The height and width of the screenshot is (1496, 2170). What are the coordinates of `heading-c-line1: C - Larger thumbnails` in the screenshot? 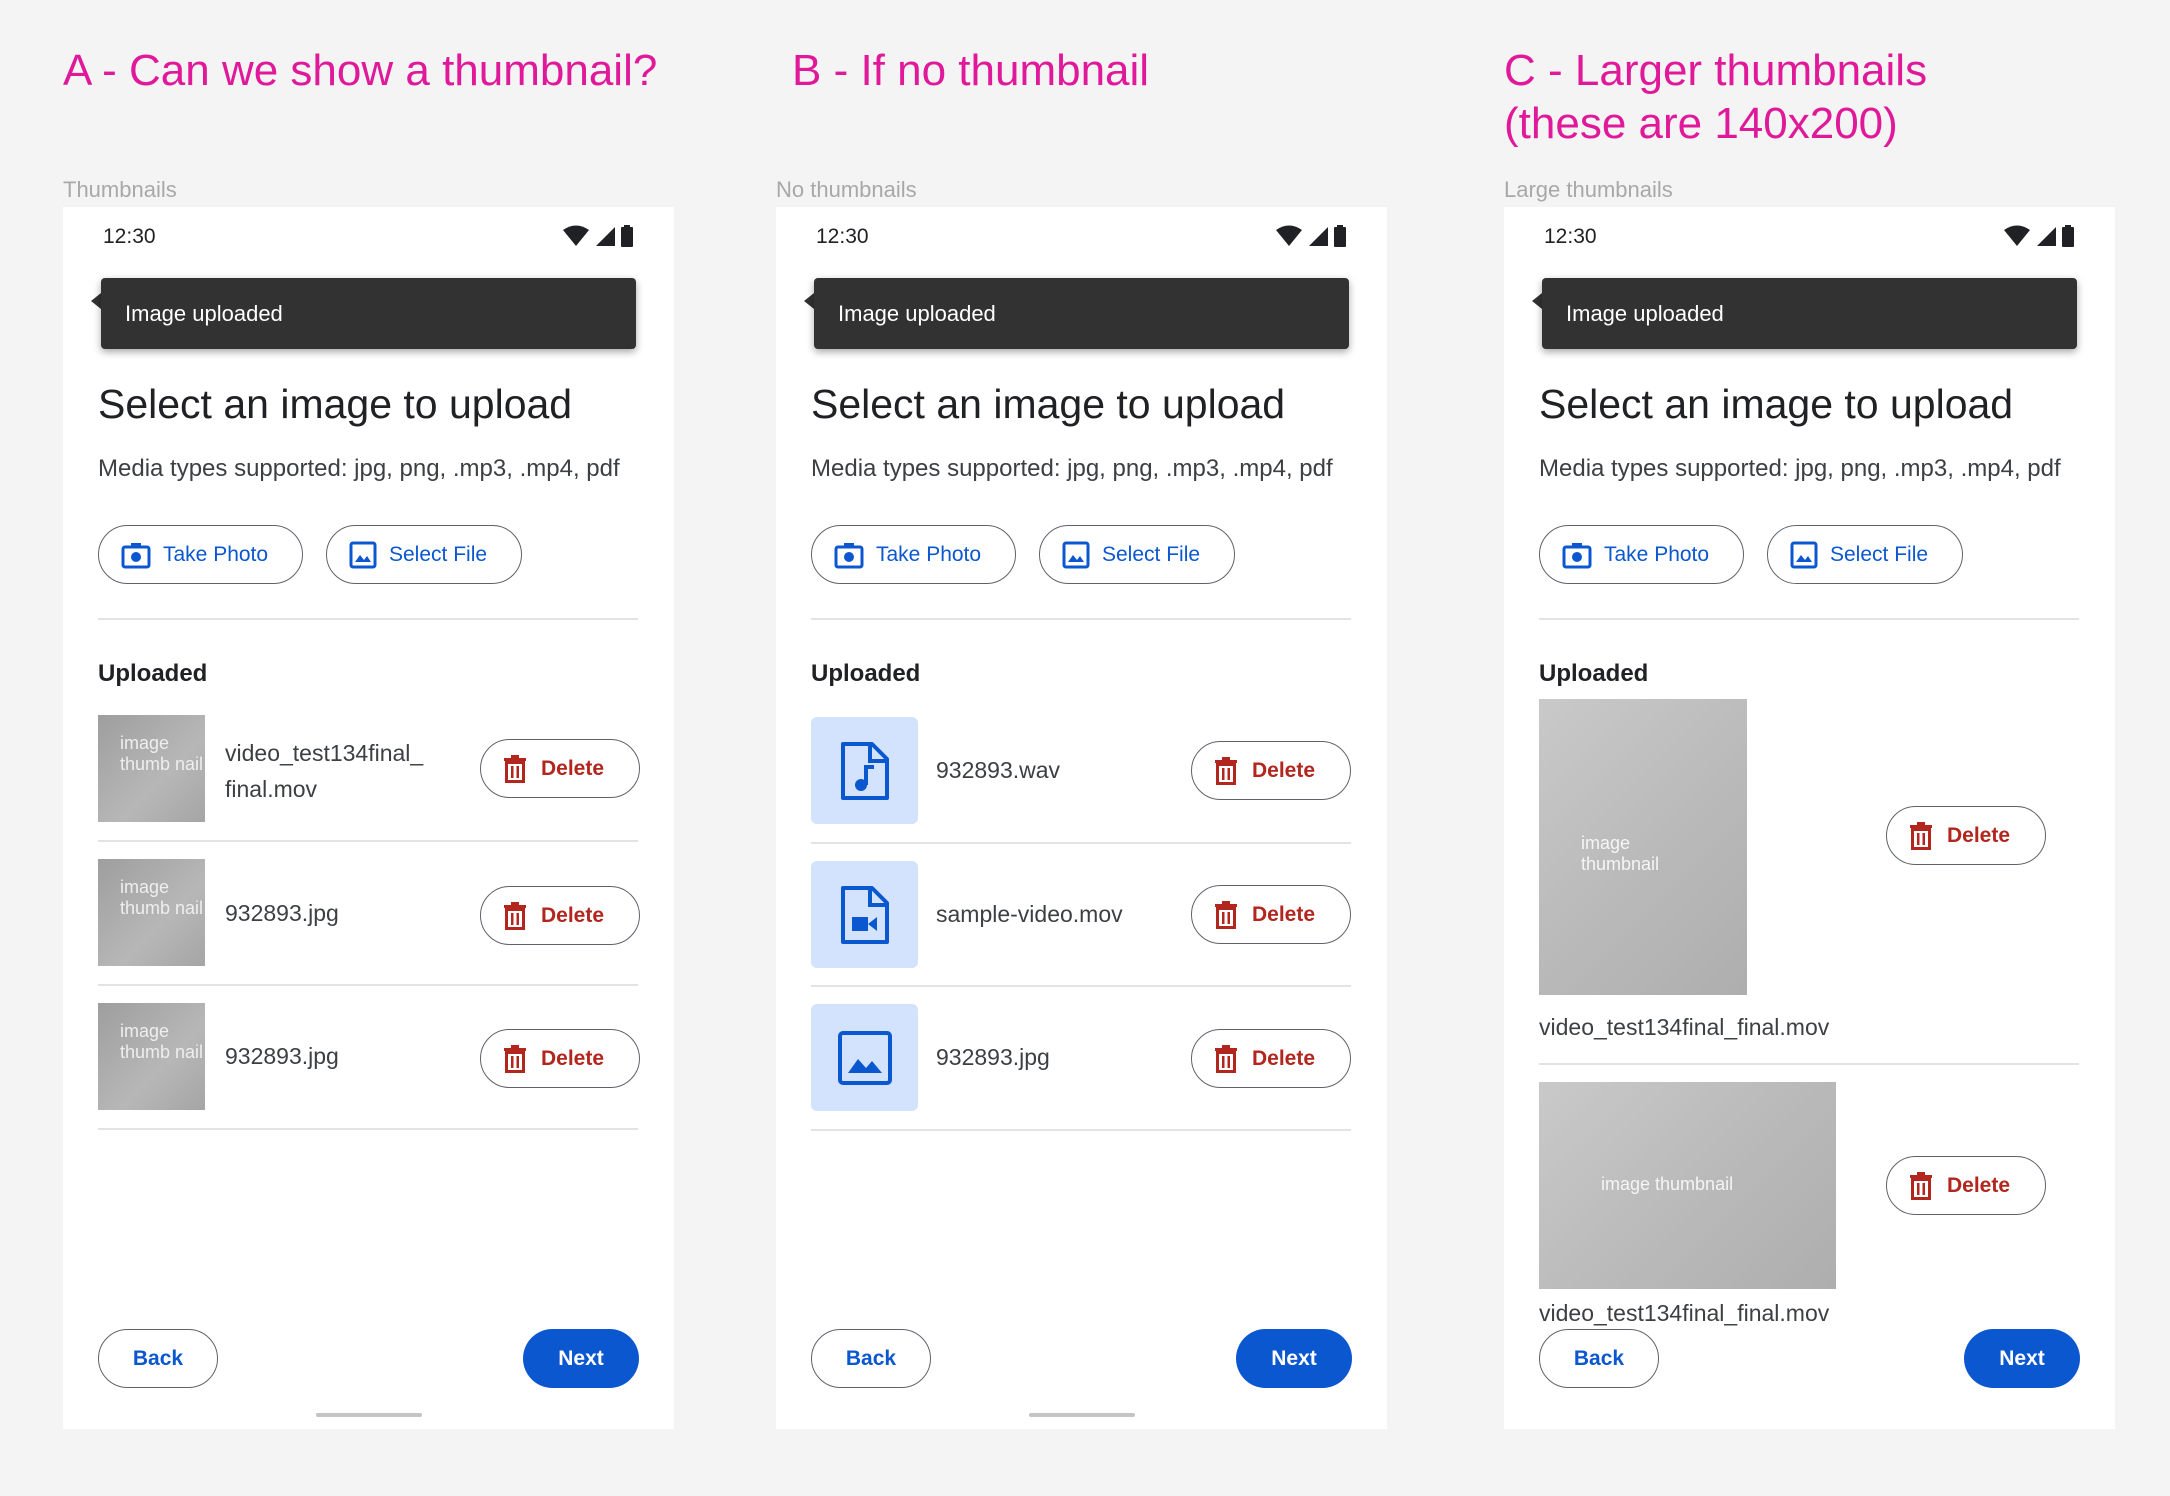 It's located at (1716, 70).